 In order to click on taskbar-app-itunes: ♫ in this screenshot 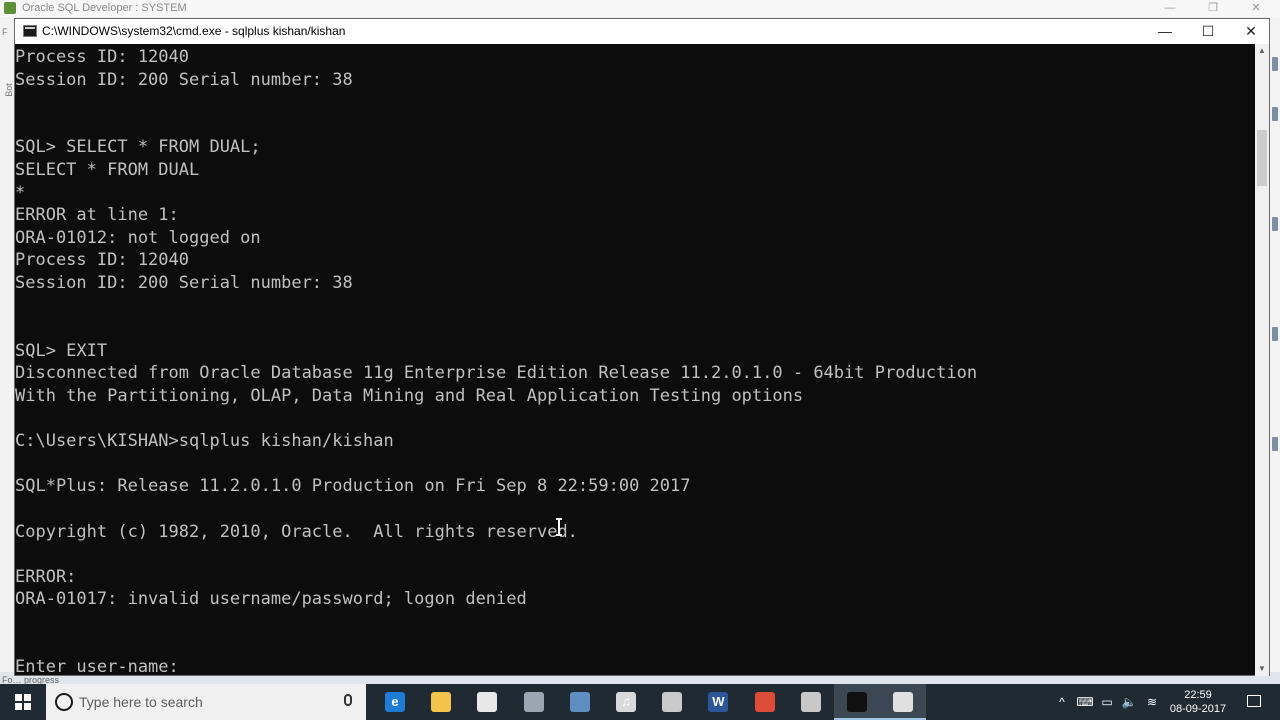, I will do `click(626, 702)`.